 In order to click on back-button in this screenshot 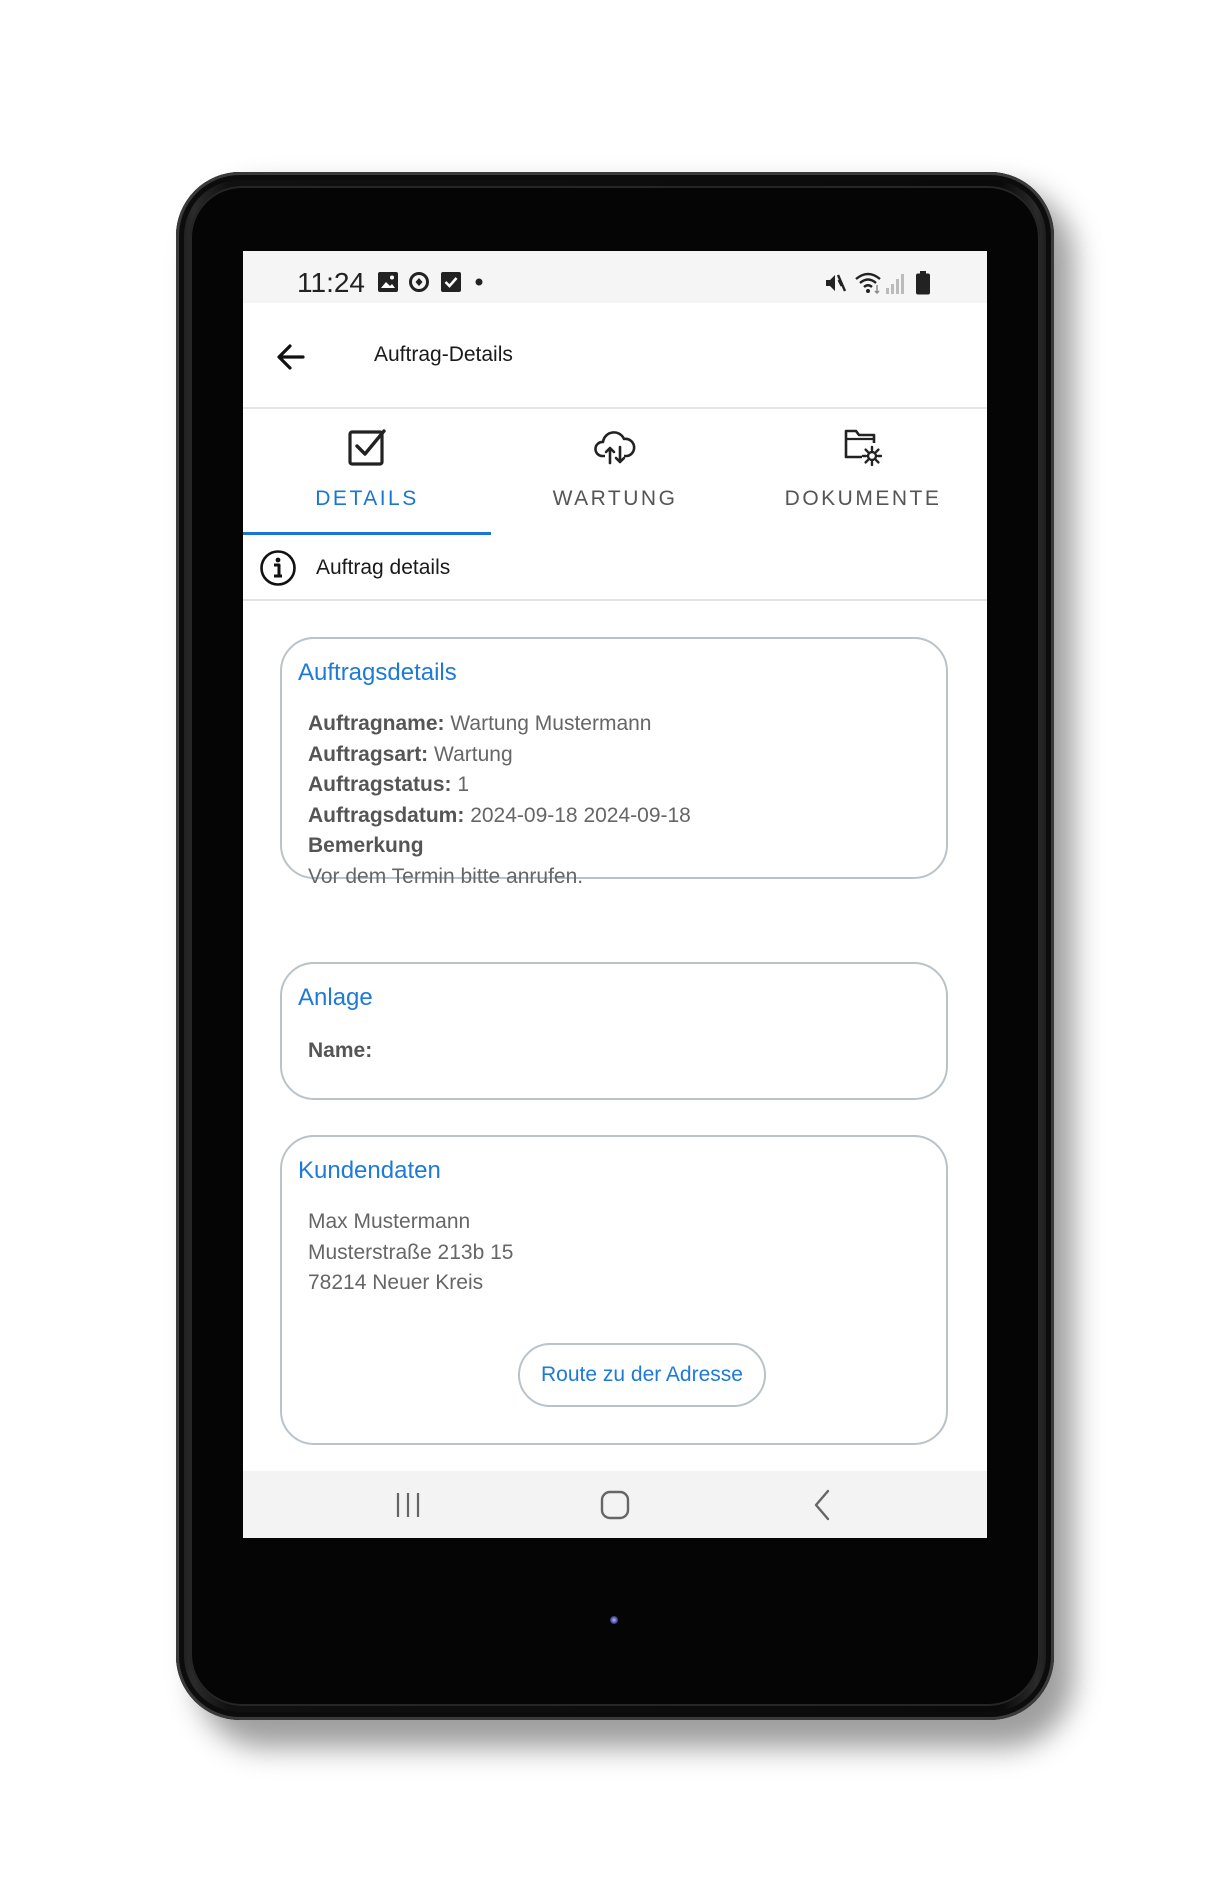, I will do `click(291, 357)`.